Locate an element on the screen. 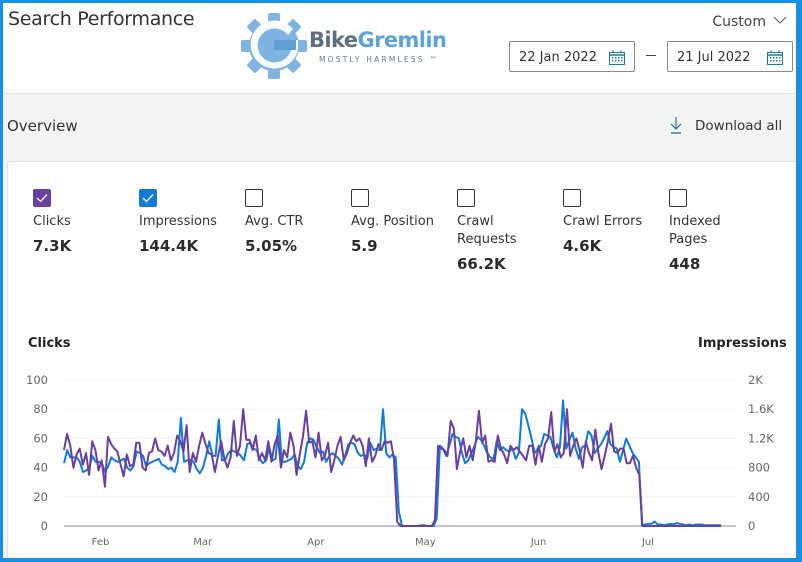 This screenshot has width=802, height=562. x-tick-label: Jul is located at coordinates (647, 542).